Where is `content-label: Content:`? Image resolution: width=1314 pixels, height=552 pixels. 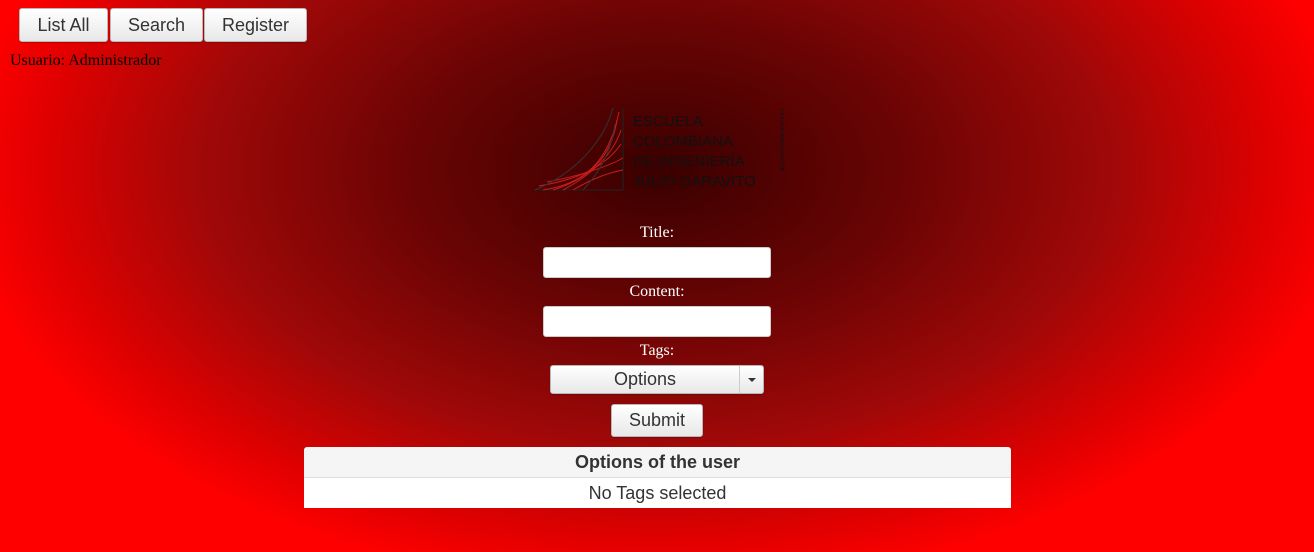 content-label: Content: is located at coordinates (657, 291).